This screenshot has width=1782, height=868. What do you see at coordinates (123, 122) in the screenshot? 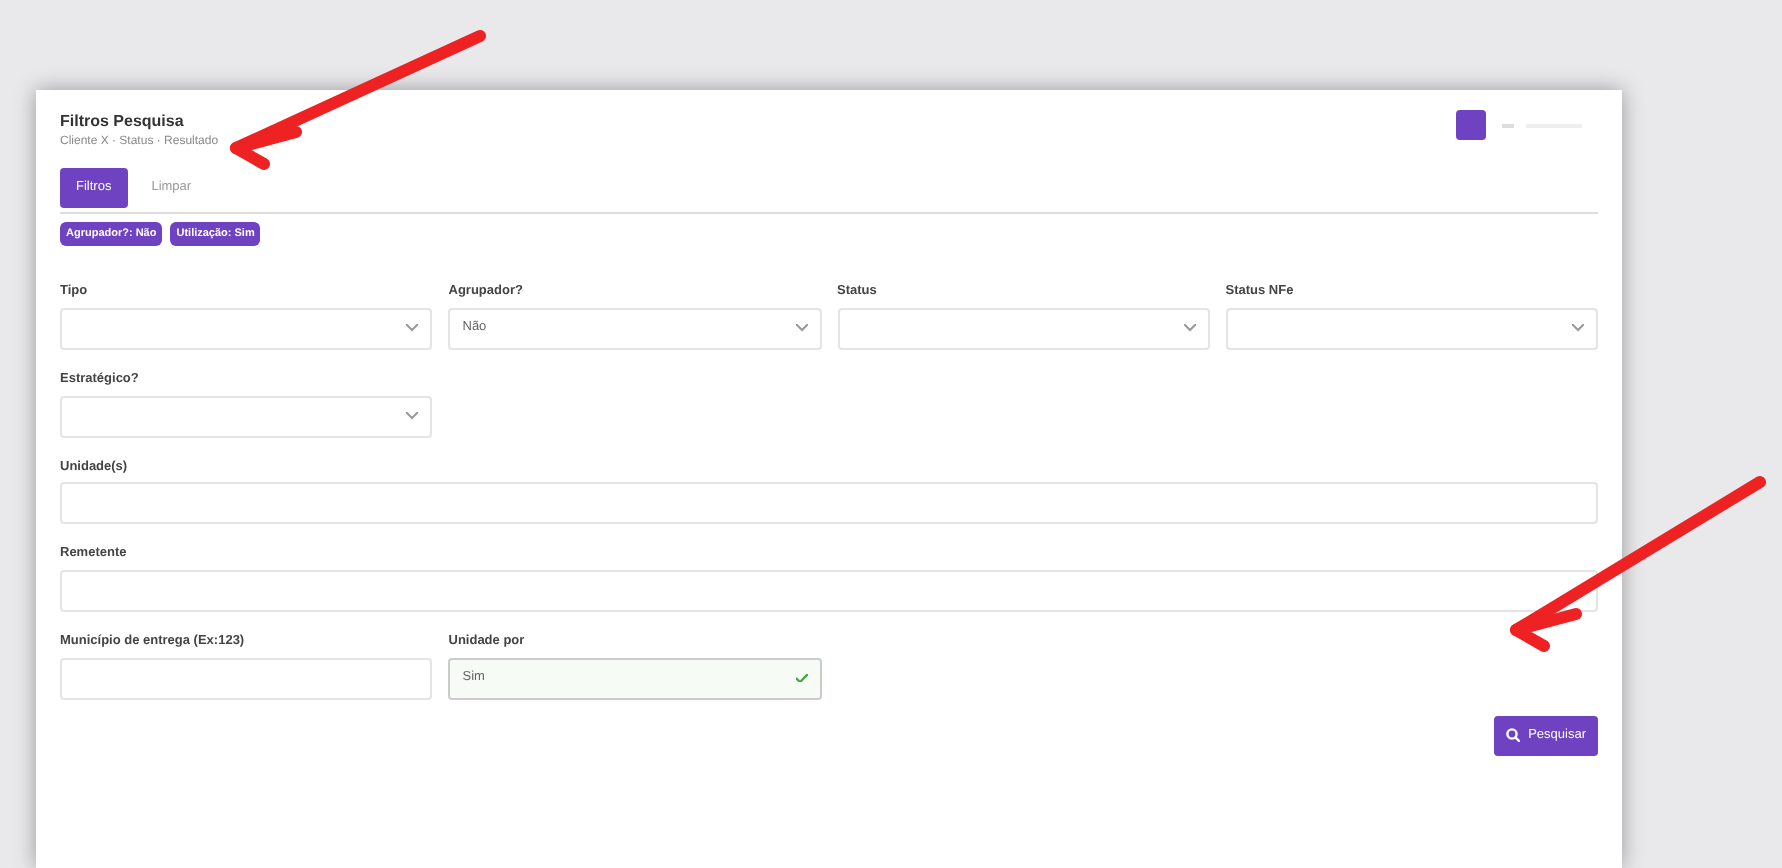
I see `panel-title: Filtros Pesquisa` at bounding box center [123, 122].